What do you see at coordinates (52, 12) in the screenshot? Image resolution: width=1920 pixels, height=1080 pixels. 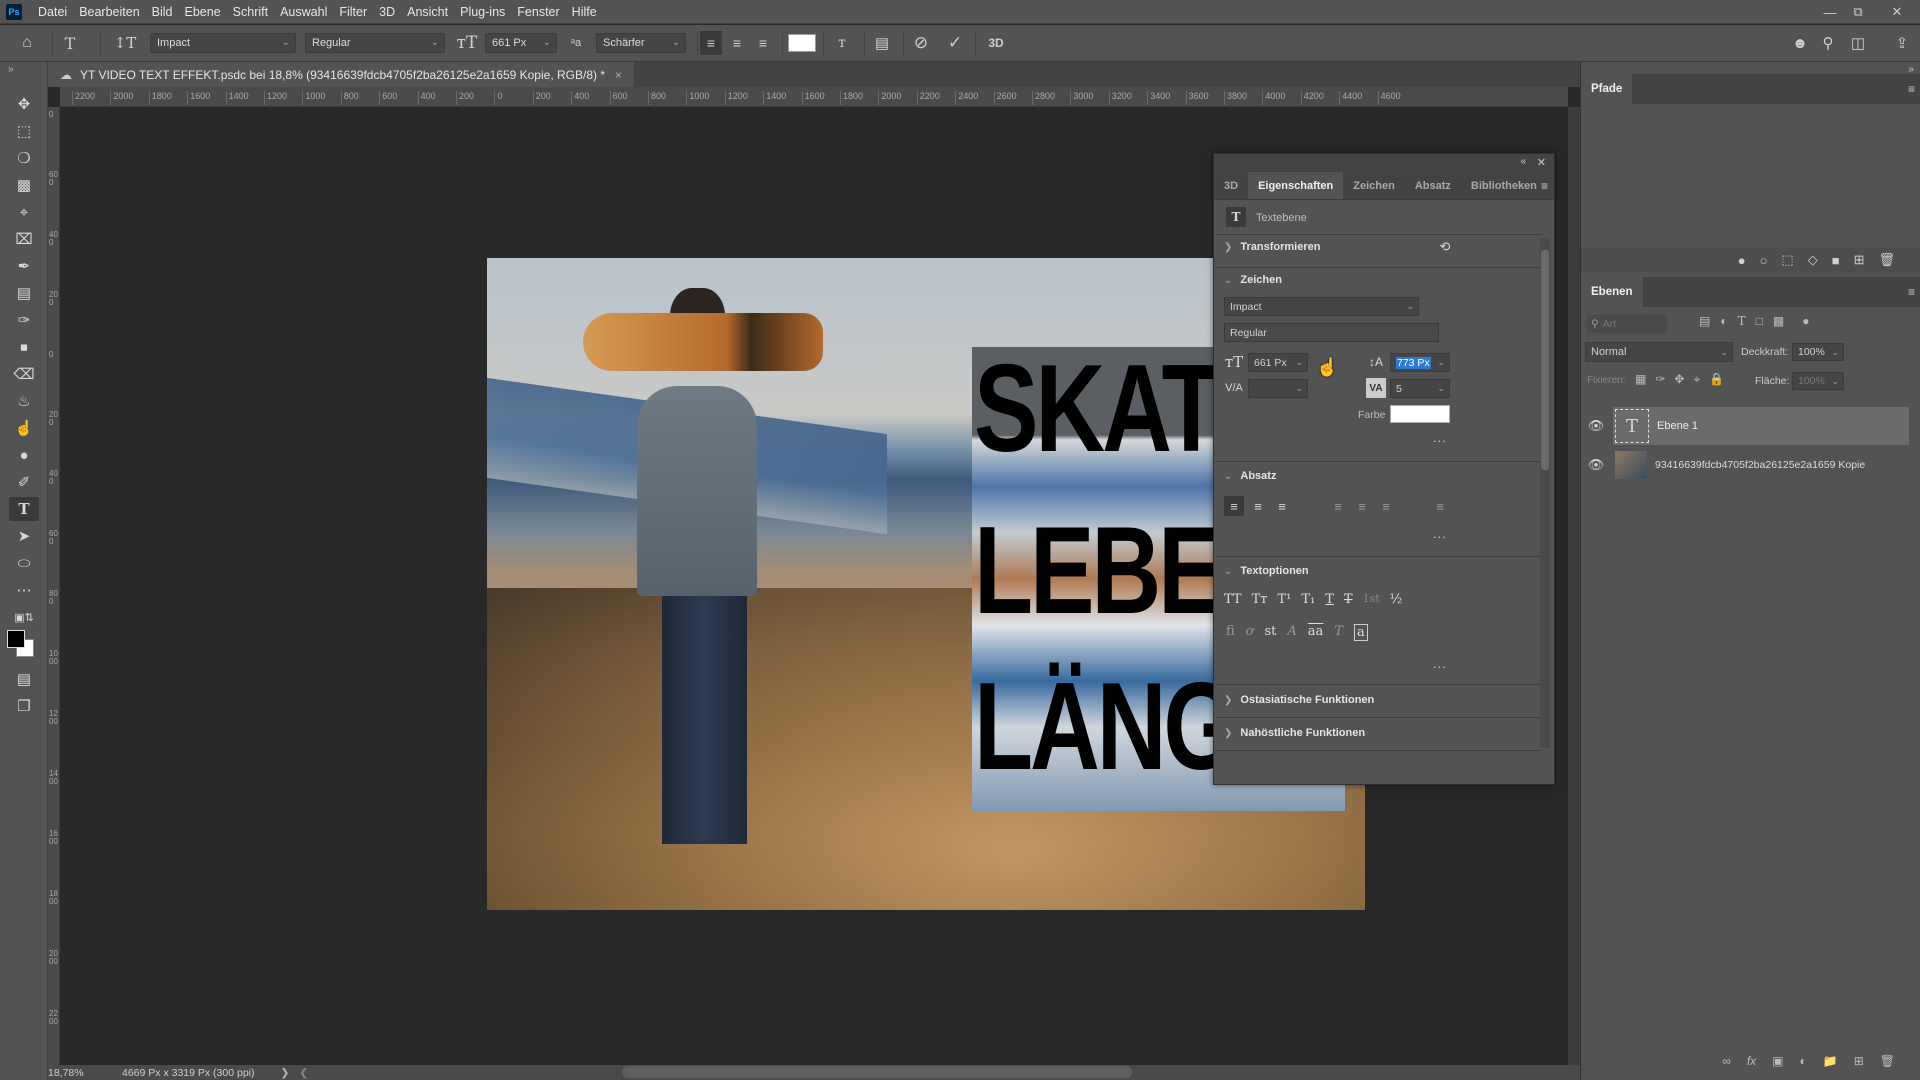 I see `menu-datei: Datei` at bounding box center [52, 12].